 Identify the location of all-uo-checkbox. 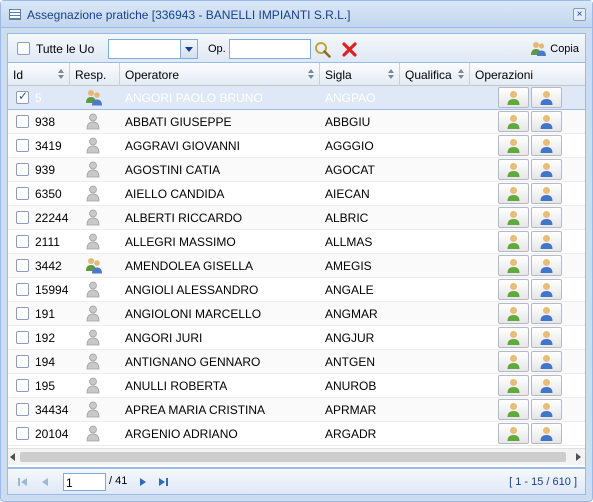
(23, 48).